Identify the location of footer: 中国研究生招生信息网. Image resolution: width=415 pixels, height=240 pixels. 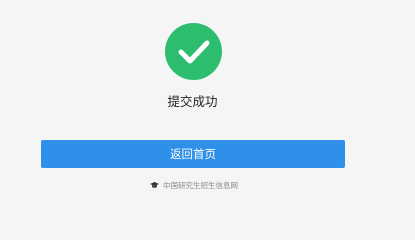
(194, 186).